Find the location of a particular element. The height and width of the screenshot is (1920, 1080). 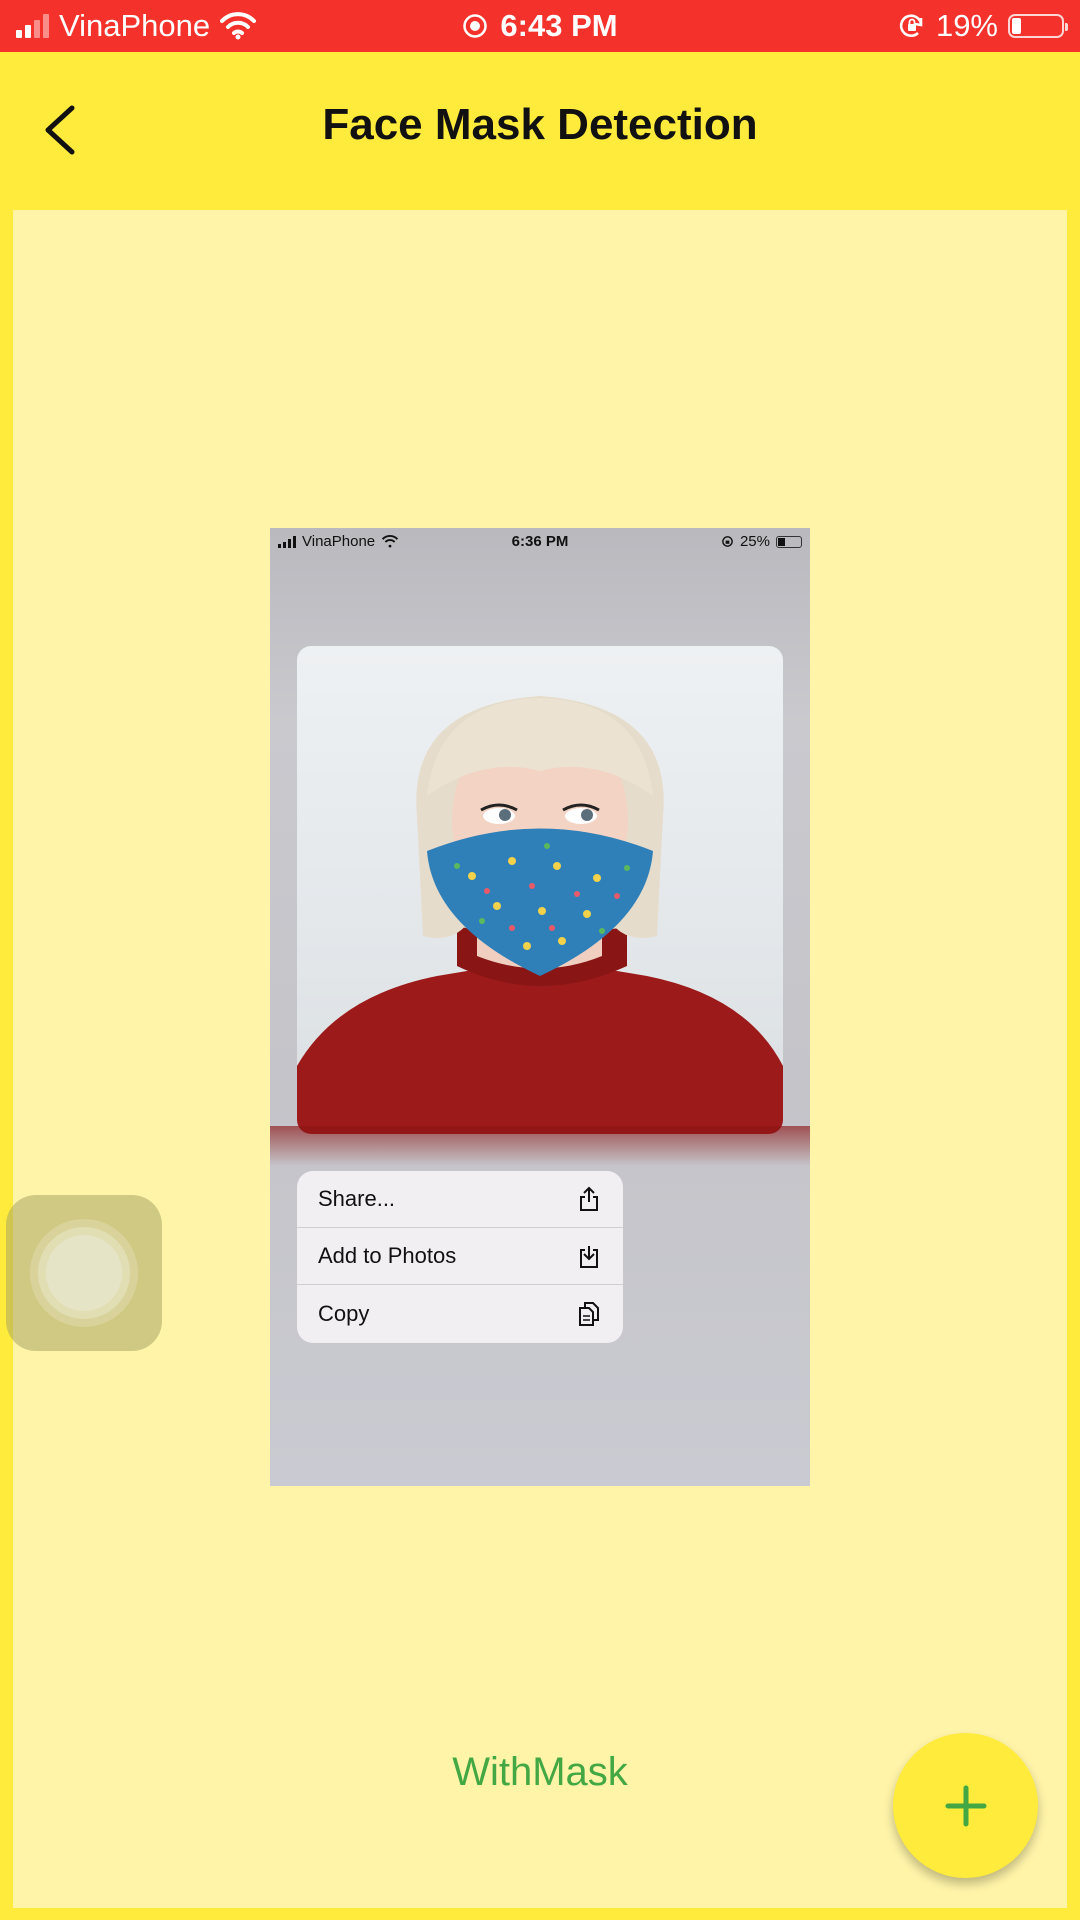

status-right: 19% is located at coordinates (983, 26).